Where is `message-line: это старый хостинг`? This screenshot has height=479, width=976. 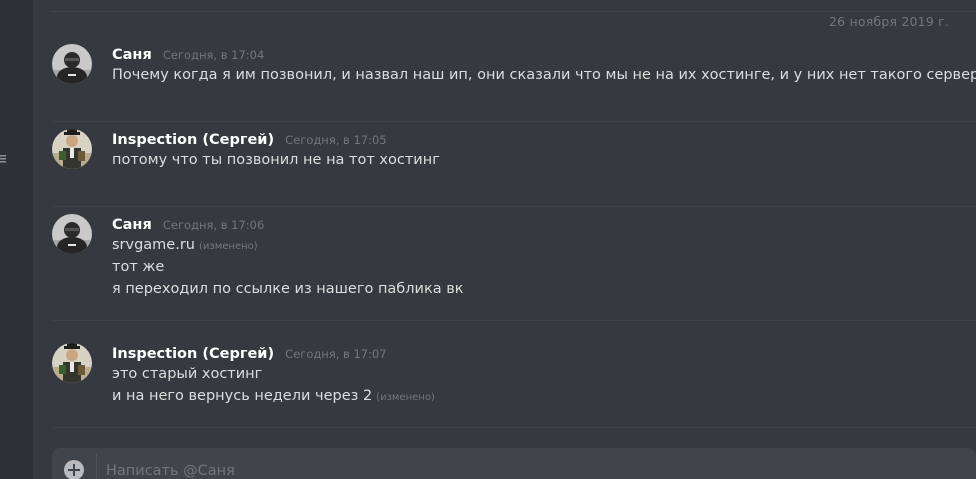
message-line: это старый хостинг is located at coordinates (187, 374).